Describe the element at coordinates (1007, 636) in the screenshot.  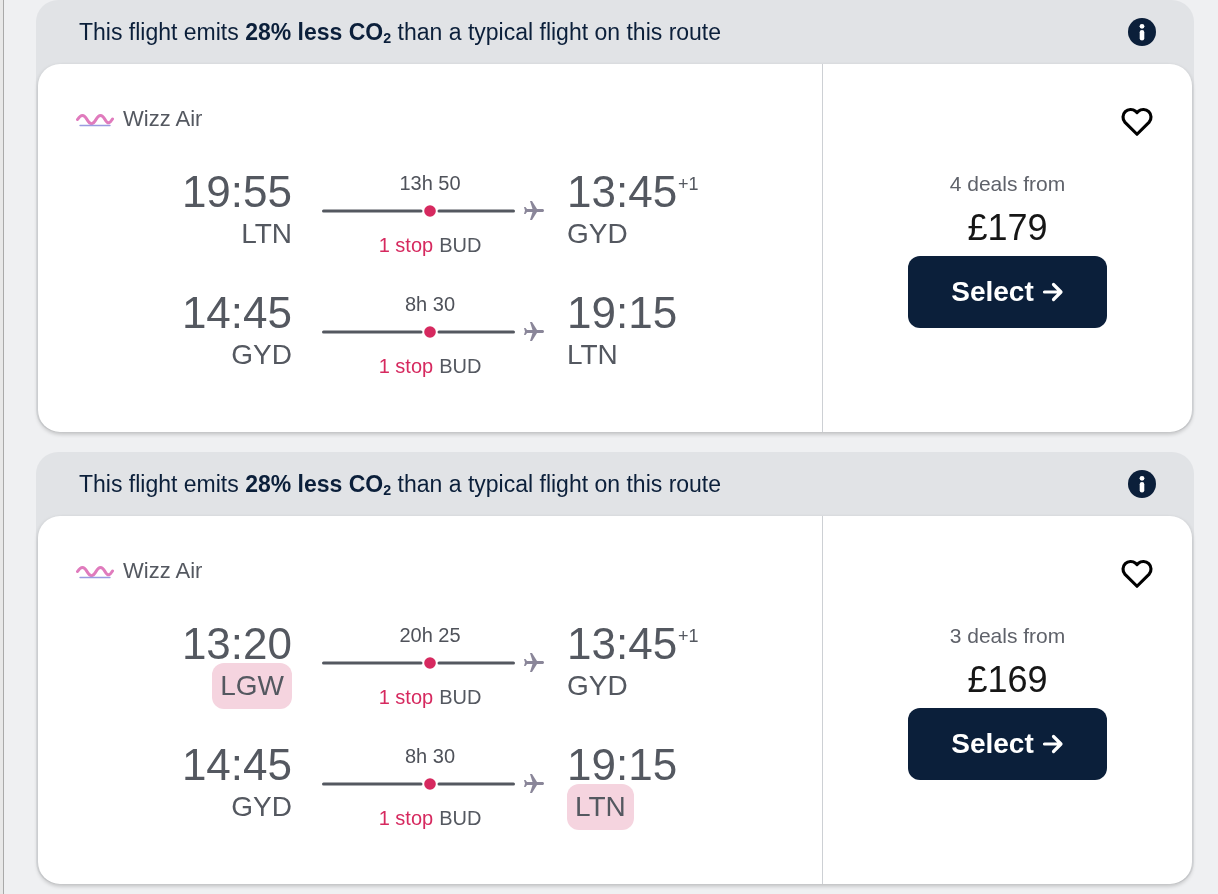
I see `deals-count: 3 deals from` at that location.